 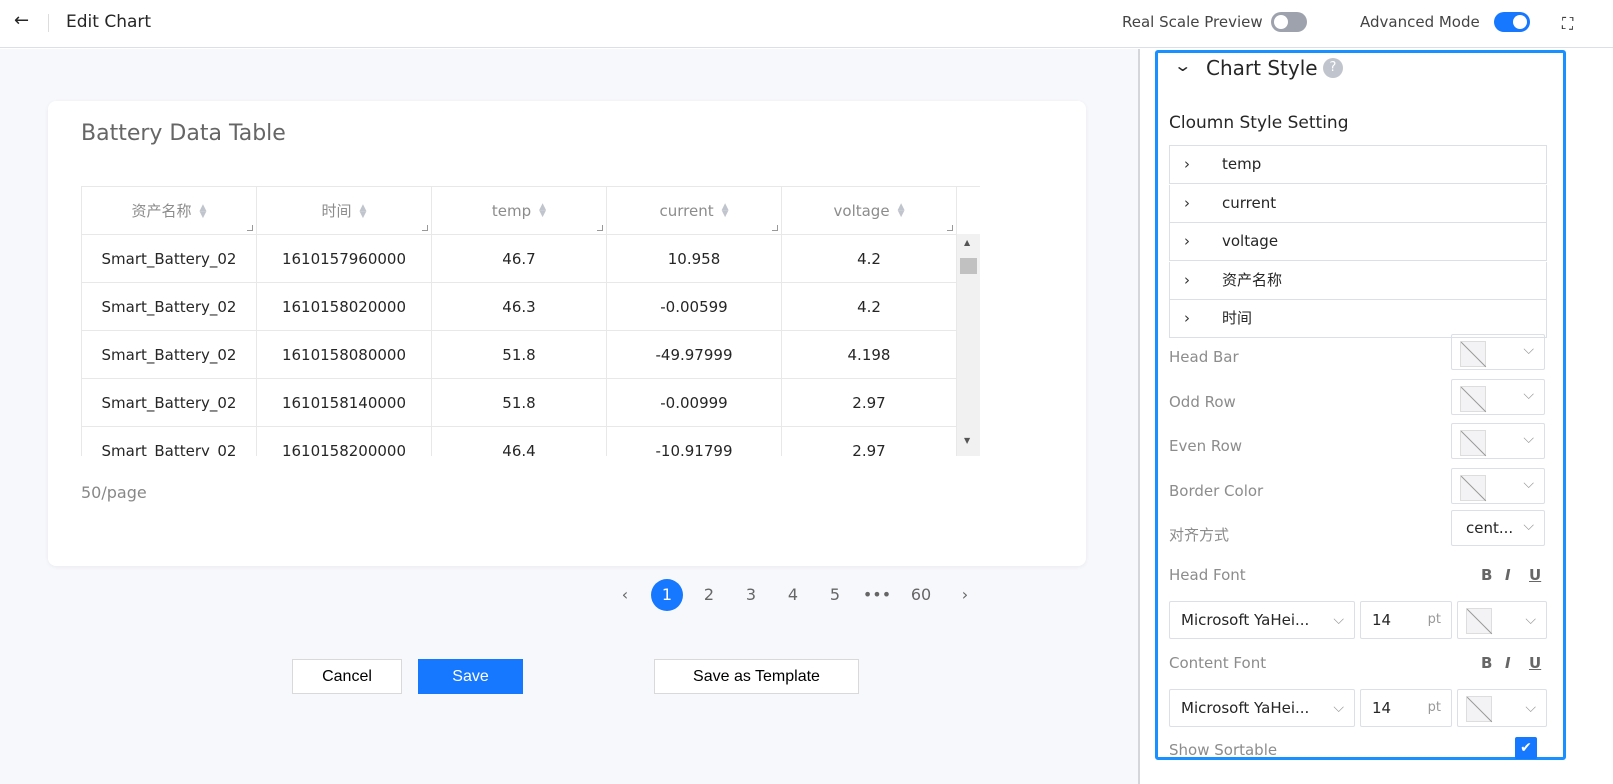 I want to click on column-setting-item: › 时间, so click(x=1358, y=319).